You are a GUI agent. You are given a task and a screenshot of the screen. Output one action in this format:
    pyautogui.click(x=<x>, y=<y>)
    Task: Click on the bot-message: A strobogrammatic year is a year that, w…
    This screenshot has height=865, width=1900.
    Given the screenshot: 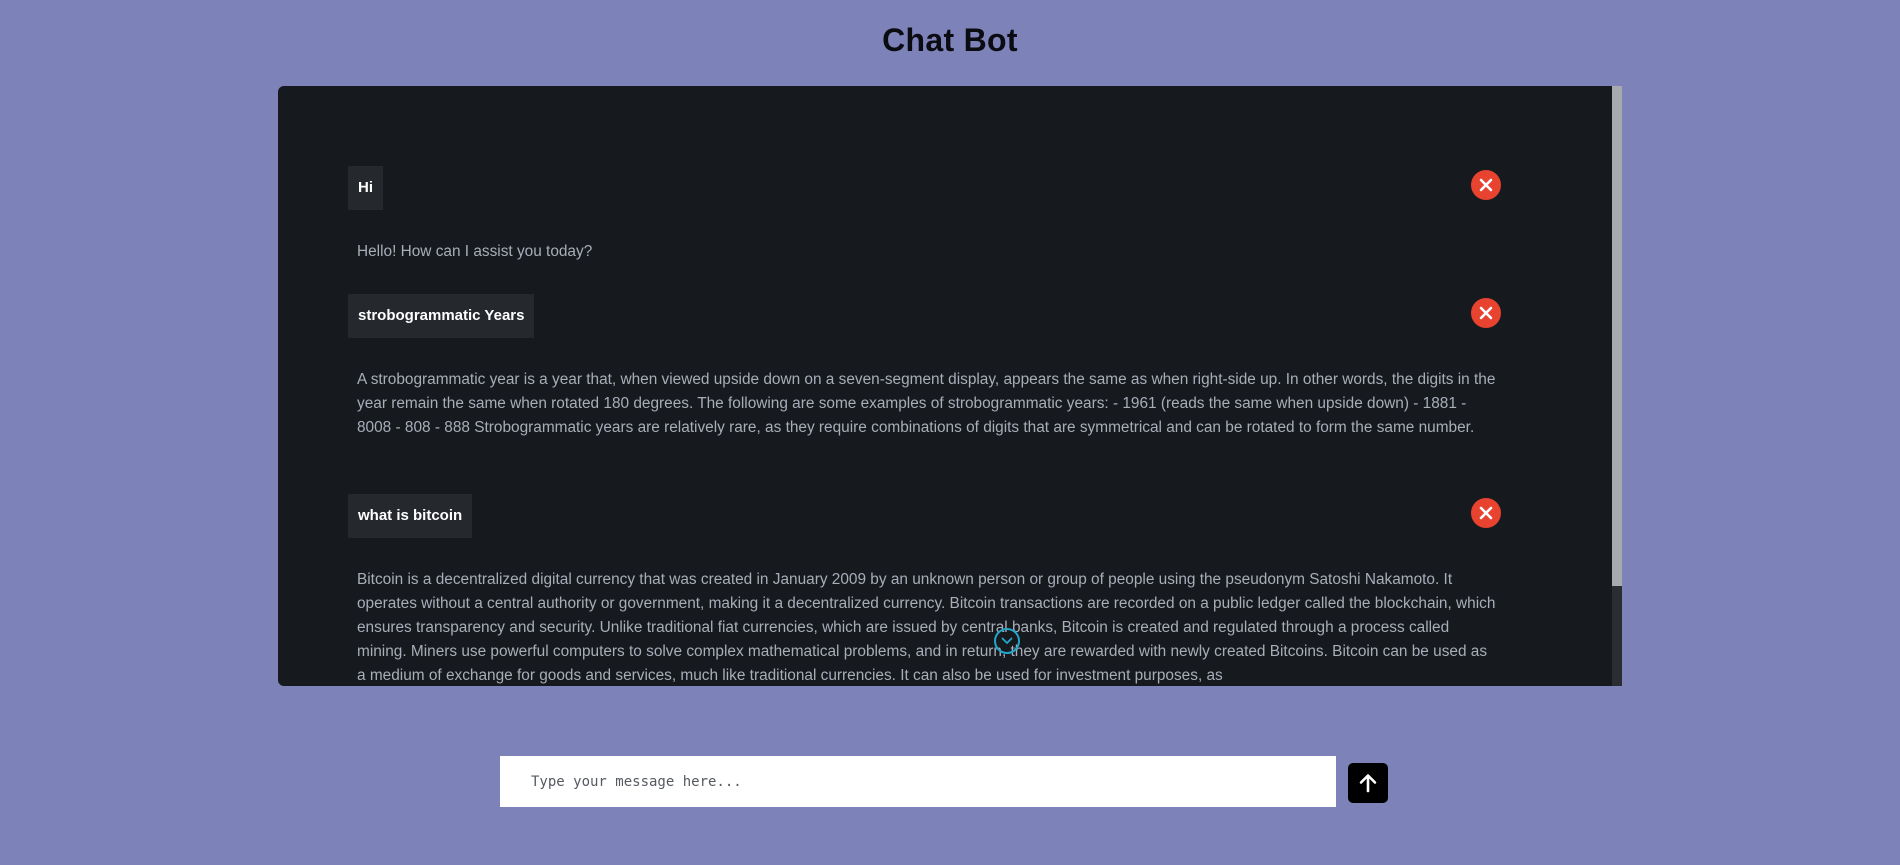 What is the action you would take?
    pyautogui.click(x=926, y=403)
    